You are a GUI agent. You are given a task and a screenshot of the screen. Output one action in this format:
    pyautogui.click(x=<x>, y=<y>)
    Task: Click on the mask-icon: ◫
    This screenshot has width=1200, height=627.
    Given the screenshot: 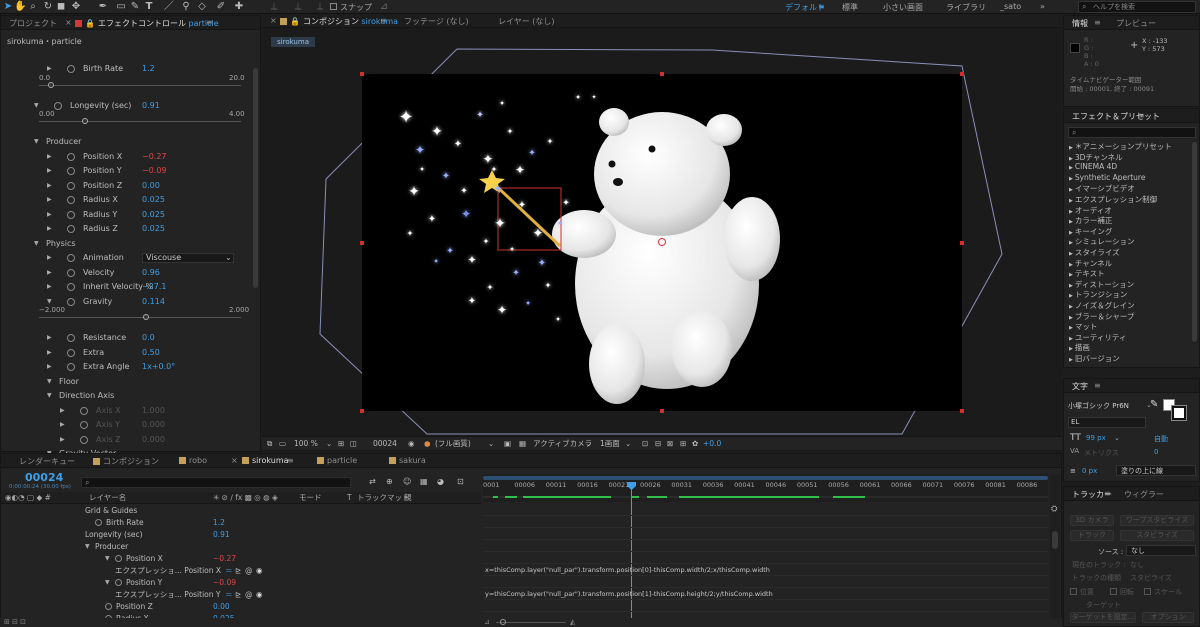 What is the action you would take?
    pyautogui.click(x=353, y=444)
    